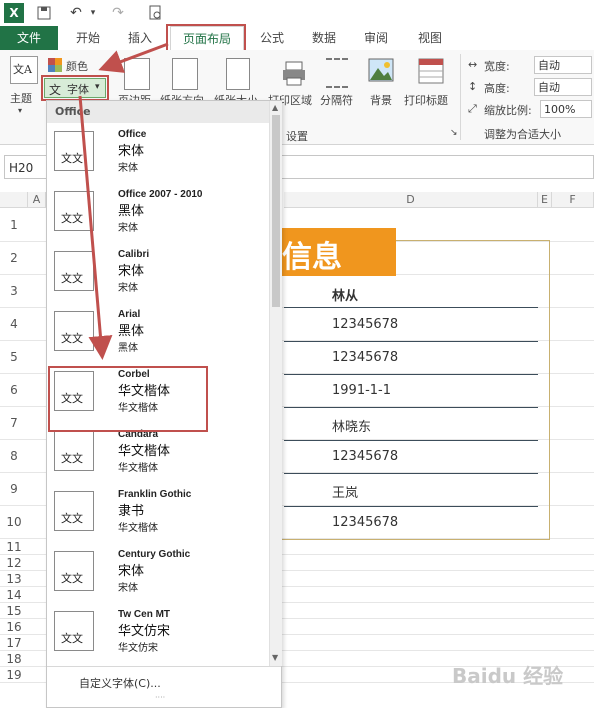  Describe the element at coordinates (133, 57) in the screenshot. I see `arrow-to-fonts-button` at that location.